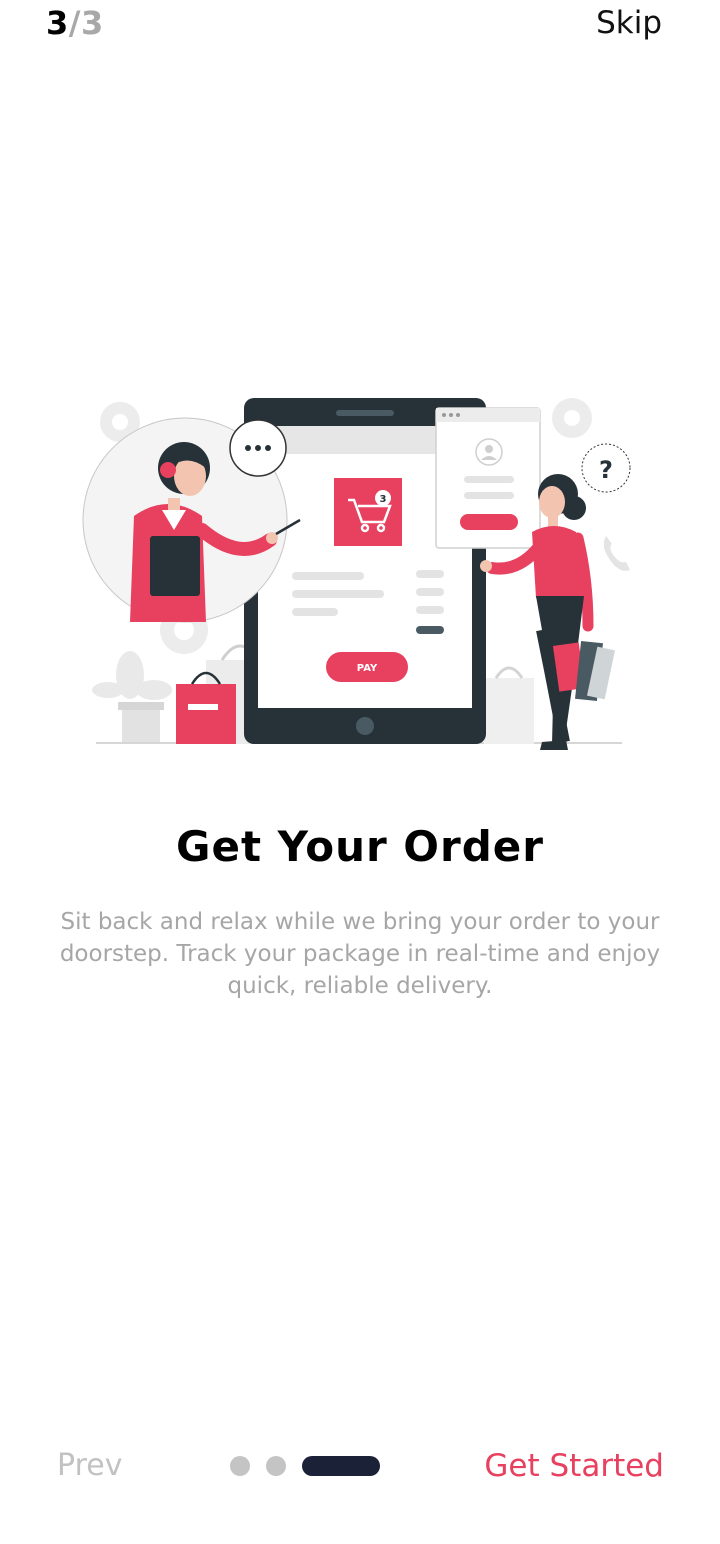  What do you see at coordinates (368, 512) in the screenshot?
I see `cart-card` at bounding box center [368, 512].